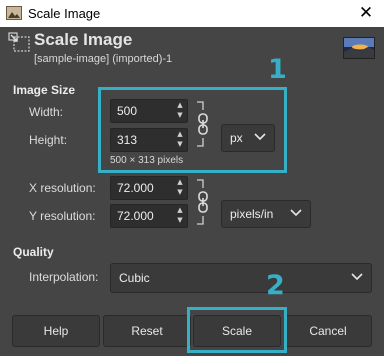 This screenshot has height=356, width=384. What do you see at coordinates (180, 192) in the screenshot?
I see `x-resolution-decrement-icon: ▼` at bounding box center [180, 192].